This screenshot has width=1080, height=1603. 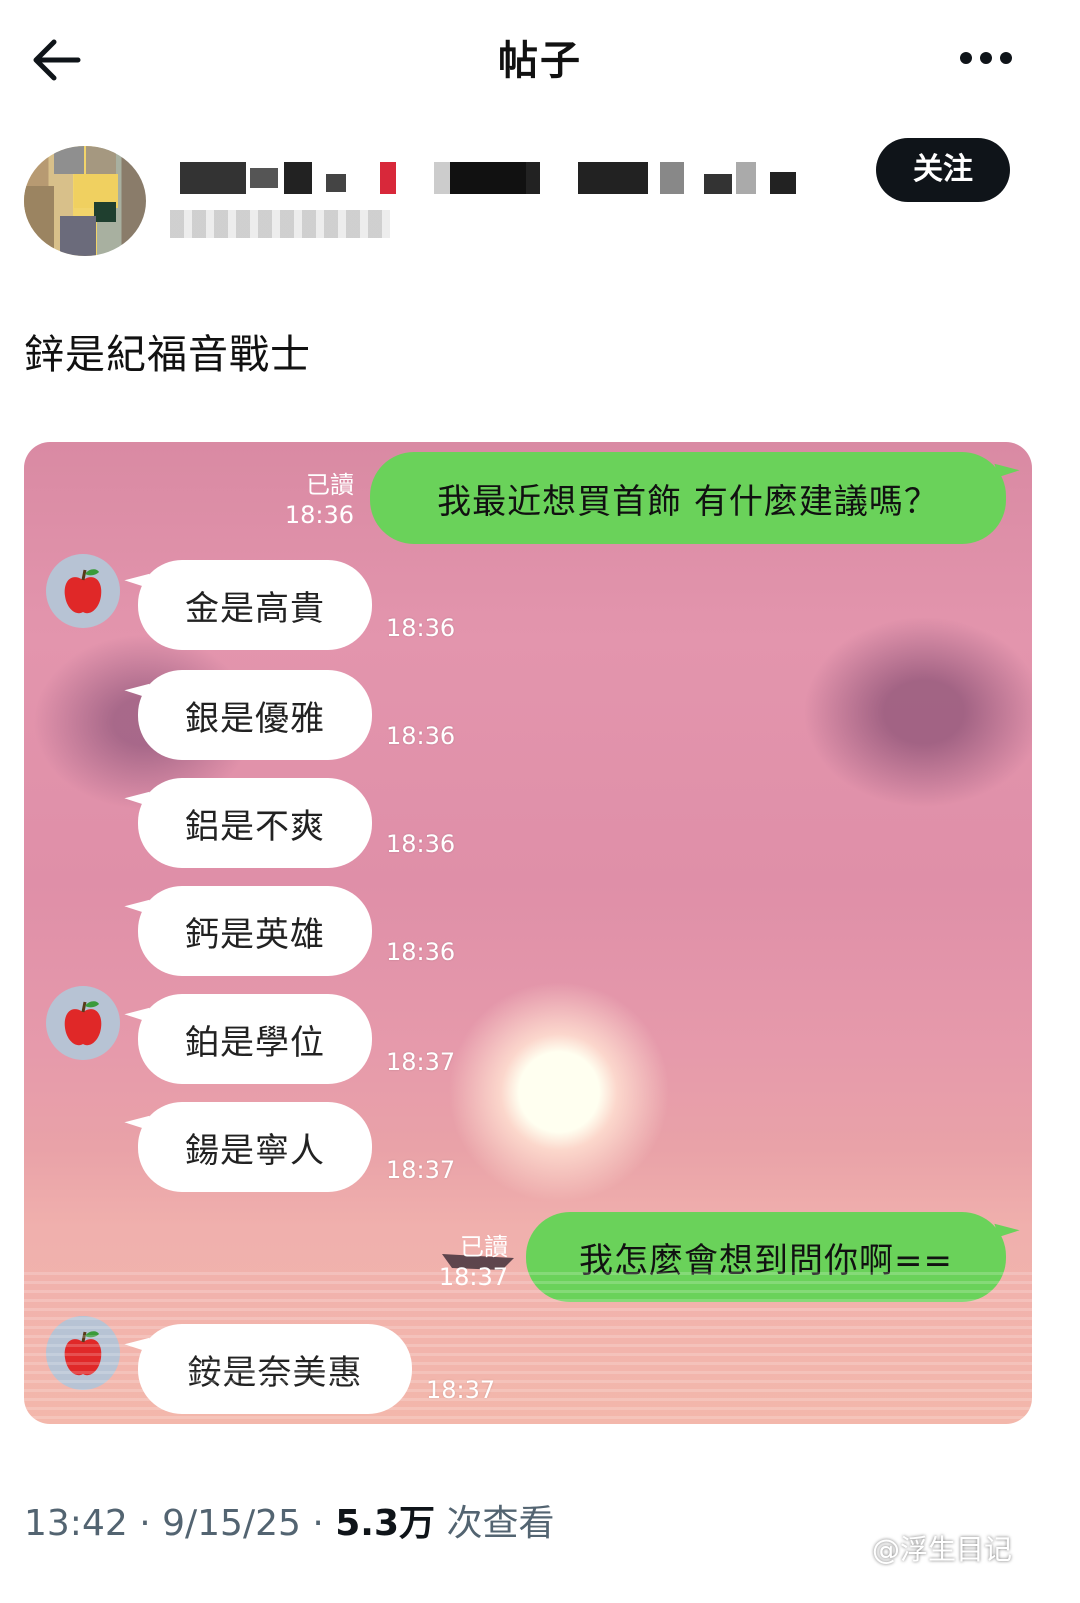 What do you see at coordinates (319, 500) in the screenshot?
I see `read-status: 已讀 18:36` at bounding box center [319, 500].